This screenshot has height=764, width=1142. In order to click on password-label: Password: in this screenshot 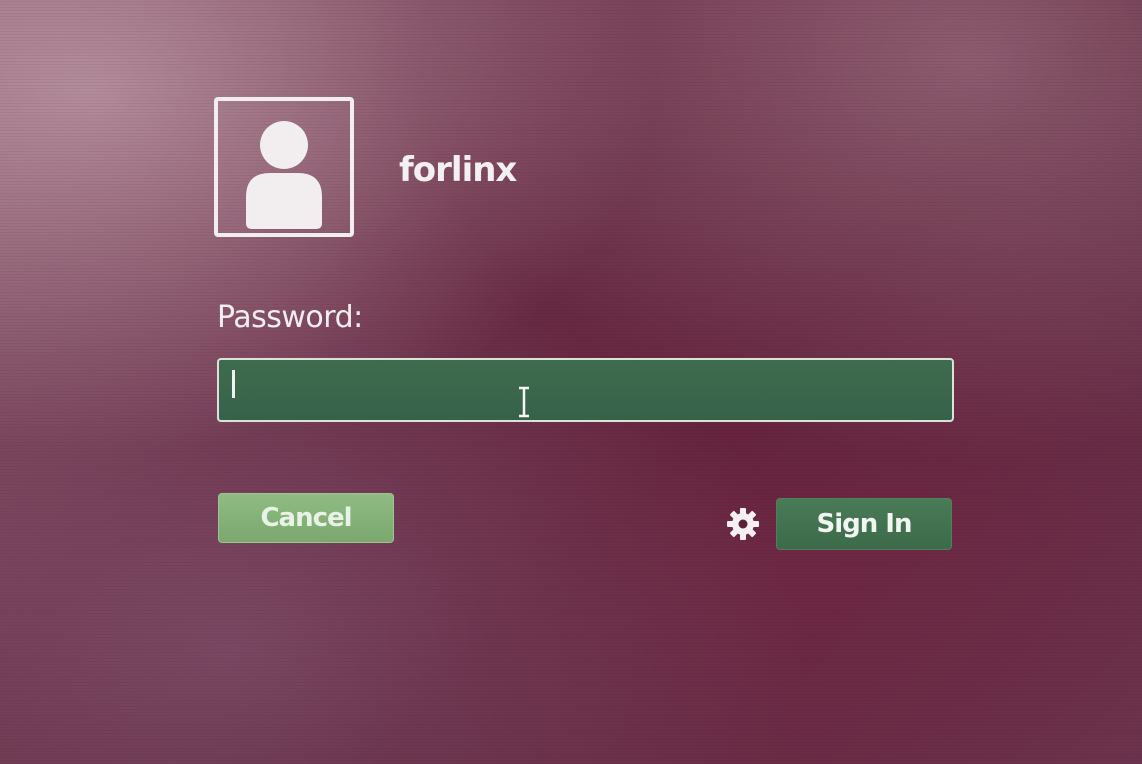, I will do `click(290, 317)`.